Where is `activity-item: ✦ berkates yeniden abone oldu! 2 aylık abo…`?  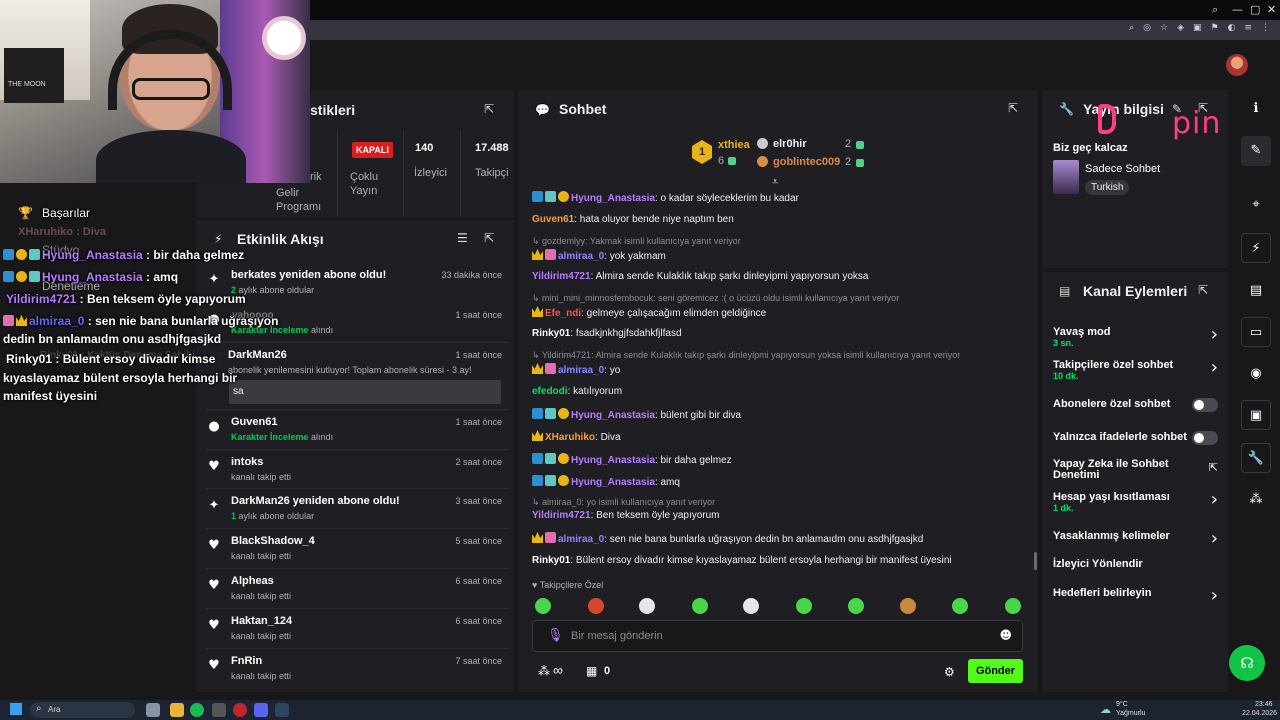
activity-item: ✦ berkates yeniden abone oldu! 2 aylık abo… is located at coordinates (357, 288).